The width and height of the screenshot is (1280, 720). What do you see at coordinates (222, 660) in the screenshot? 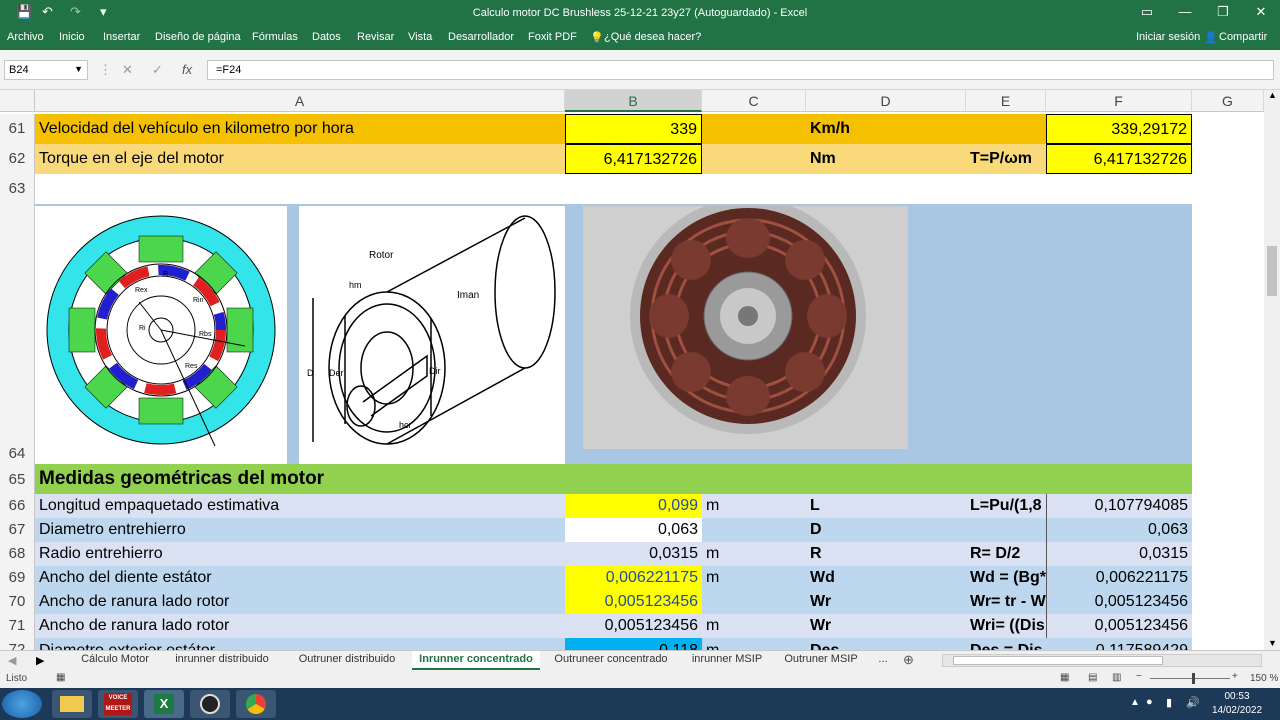
I see `sheet-tab-inrunner-distribuido: inrunner distribuido` at bounding box center [222, 660].